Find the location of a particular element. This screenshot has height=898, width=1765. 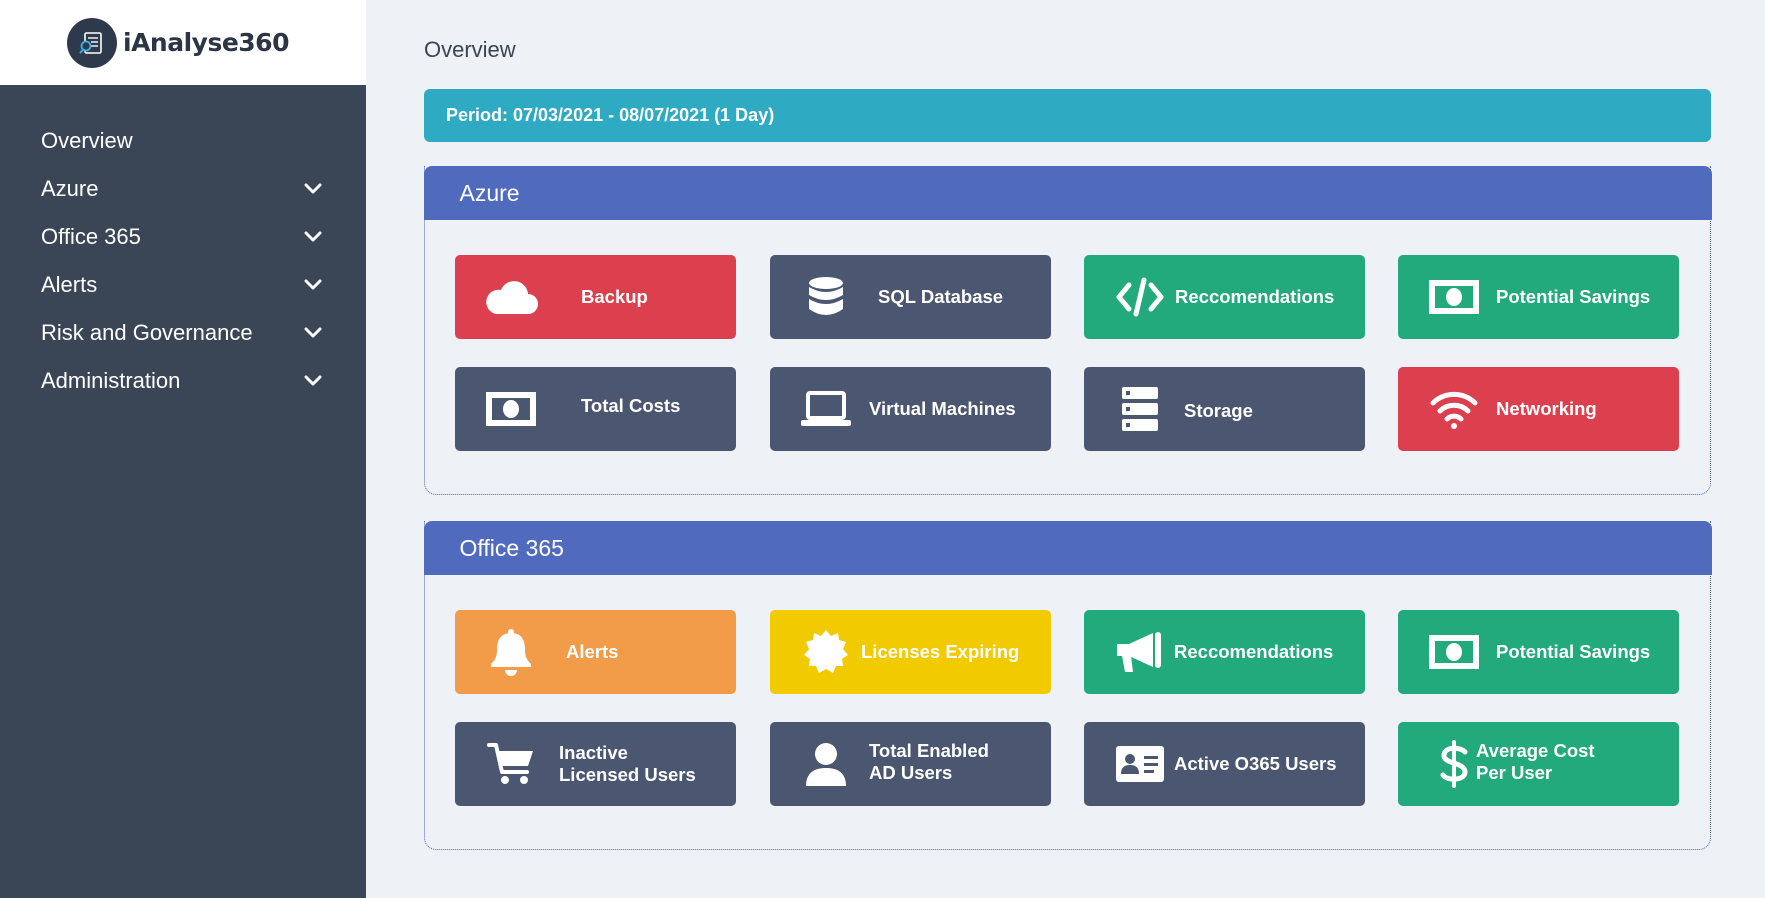

tile-average-cost-per-user: Average Cost Per User is located at coordinates (1538, 764).